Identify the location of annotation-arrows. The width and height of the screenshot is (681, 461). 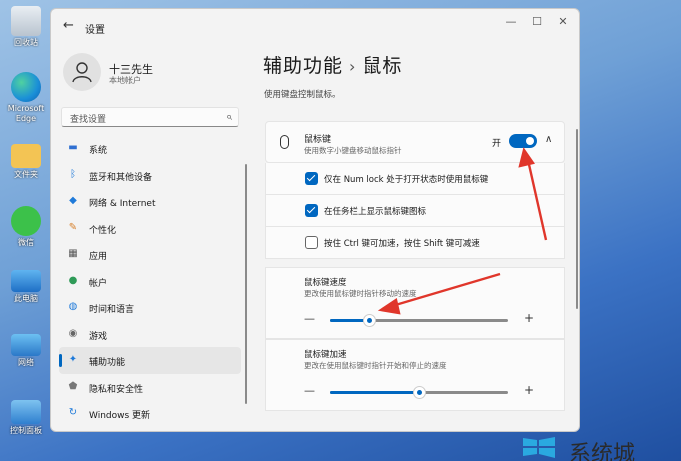
(462, 231).